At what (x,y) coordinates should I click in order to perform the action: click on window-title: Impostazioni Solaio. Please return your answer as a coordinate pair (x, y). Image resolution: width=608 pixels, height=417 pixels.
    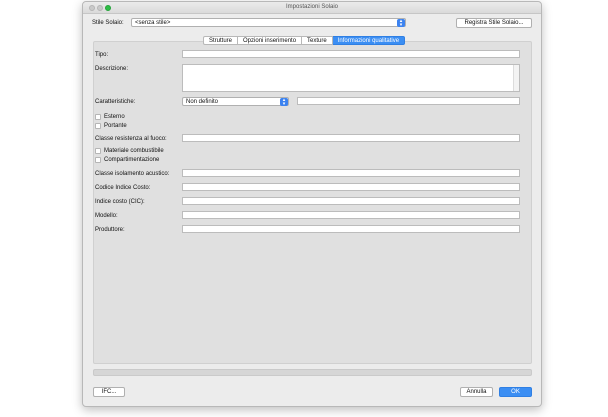
    Looking at the image, I should click on (312, 7).